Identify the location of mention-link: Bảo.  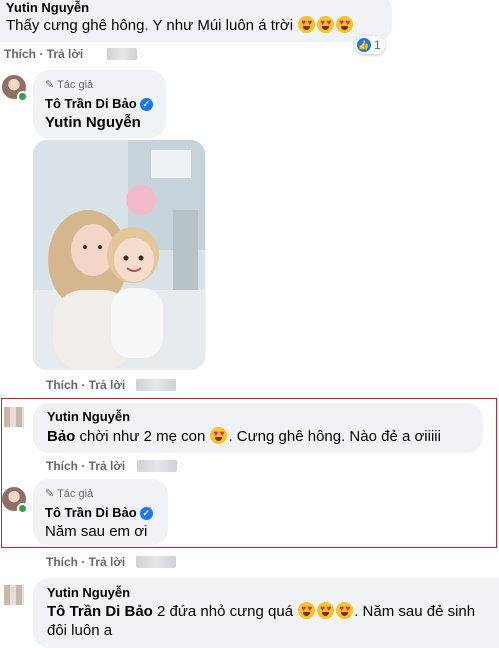
(61, 436).